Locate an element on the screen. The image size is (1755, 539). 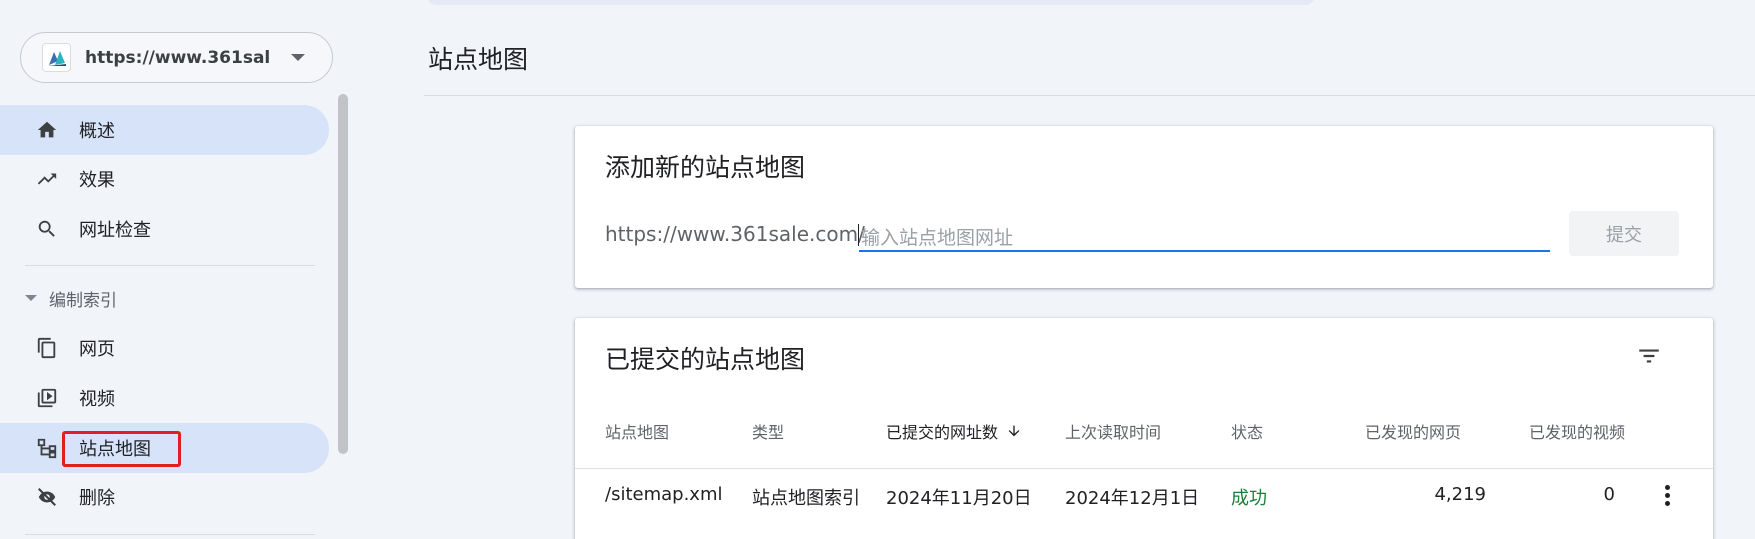
sidebar-item-overview: 概述 is located at coordinates (164, 130).